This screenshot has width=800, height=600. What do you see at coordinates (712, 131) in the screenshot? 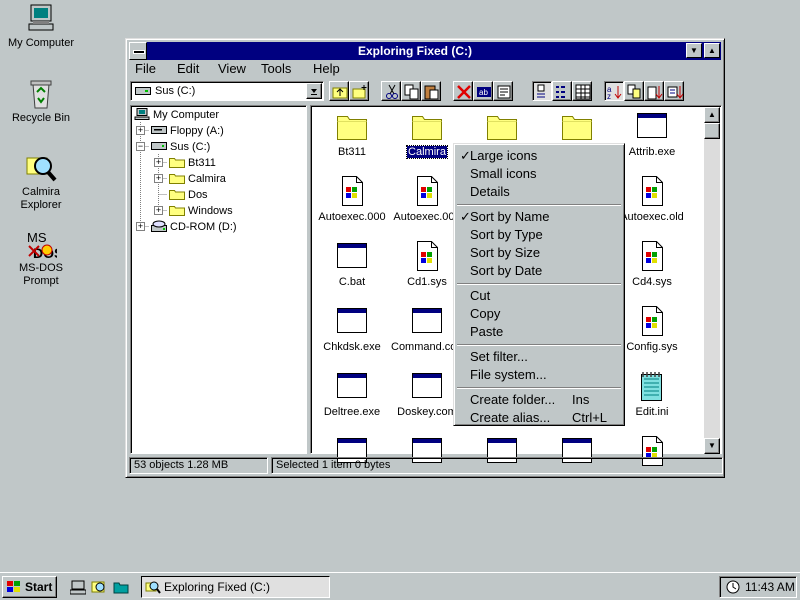
I see `scroll-thumb` at bounding box center [712, 131].